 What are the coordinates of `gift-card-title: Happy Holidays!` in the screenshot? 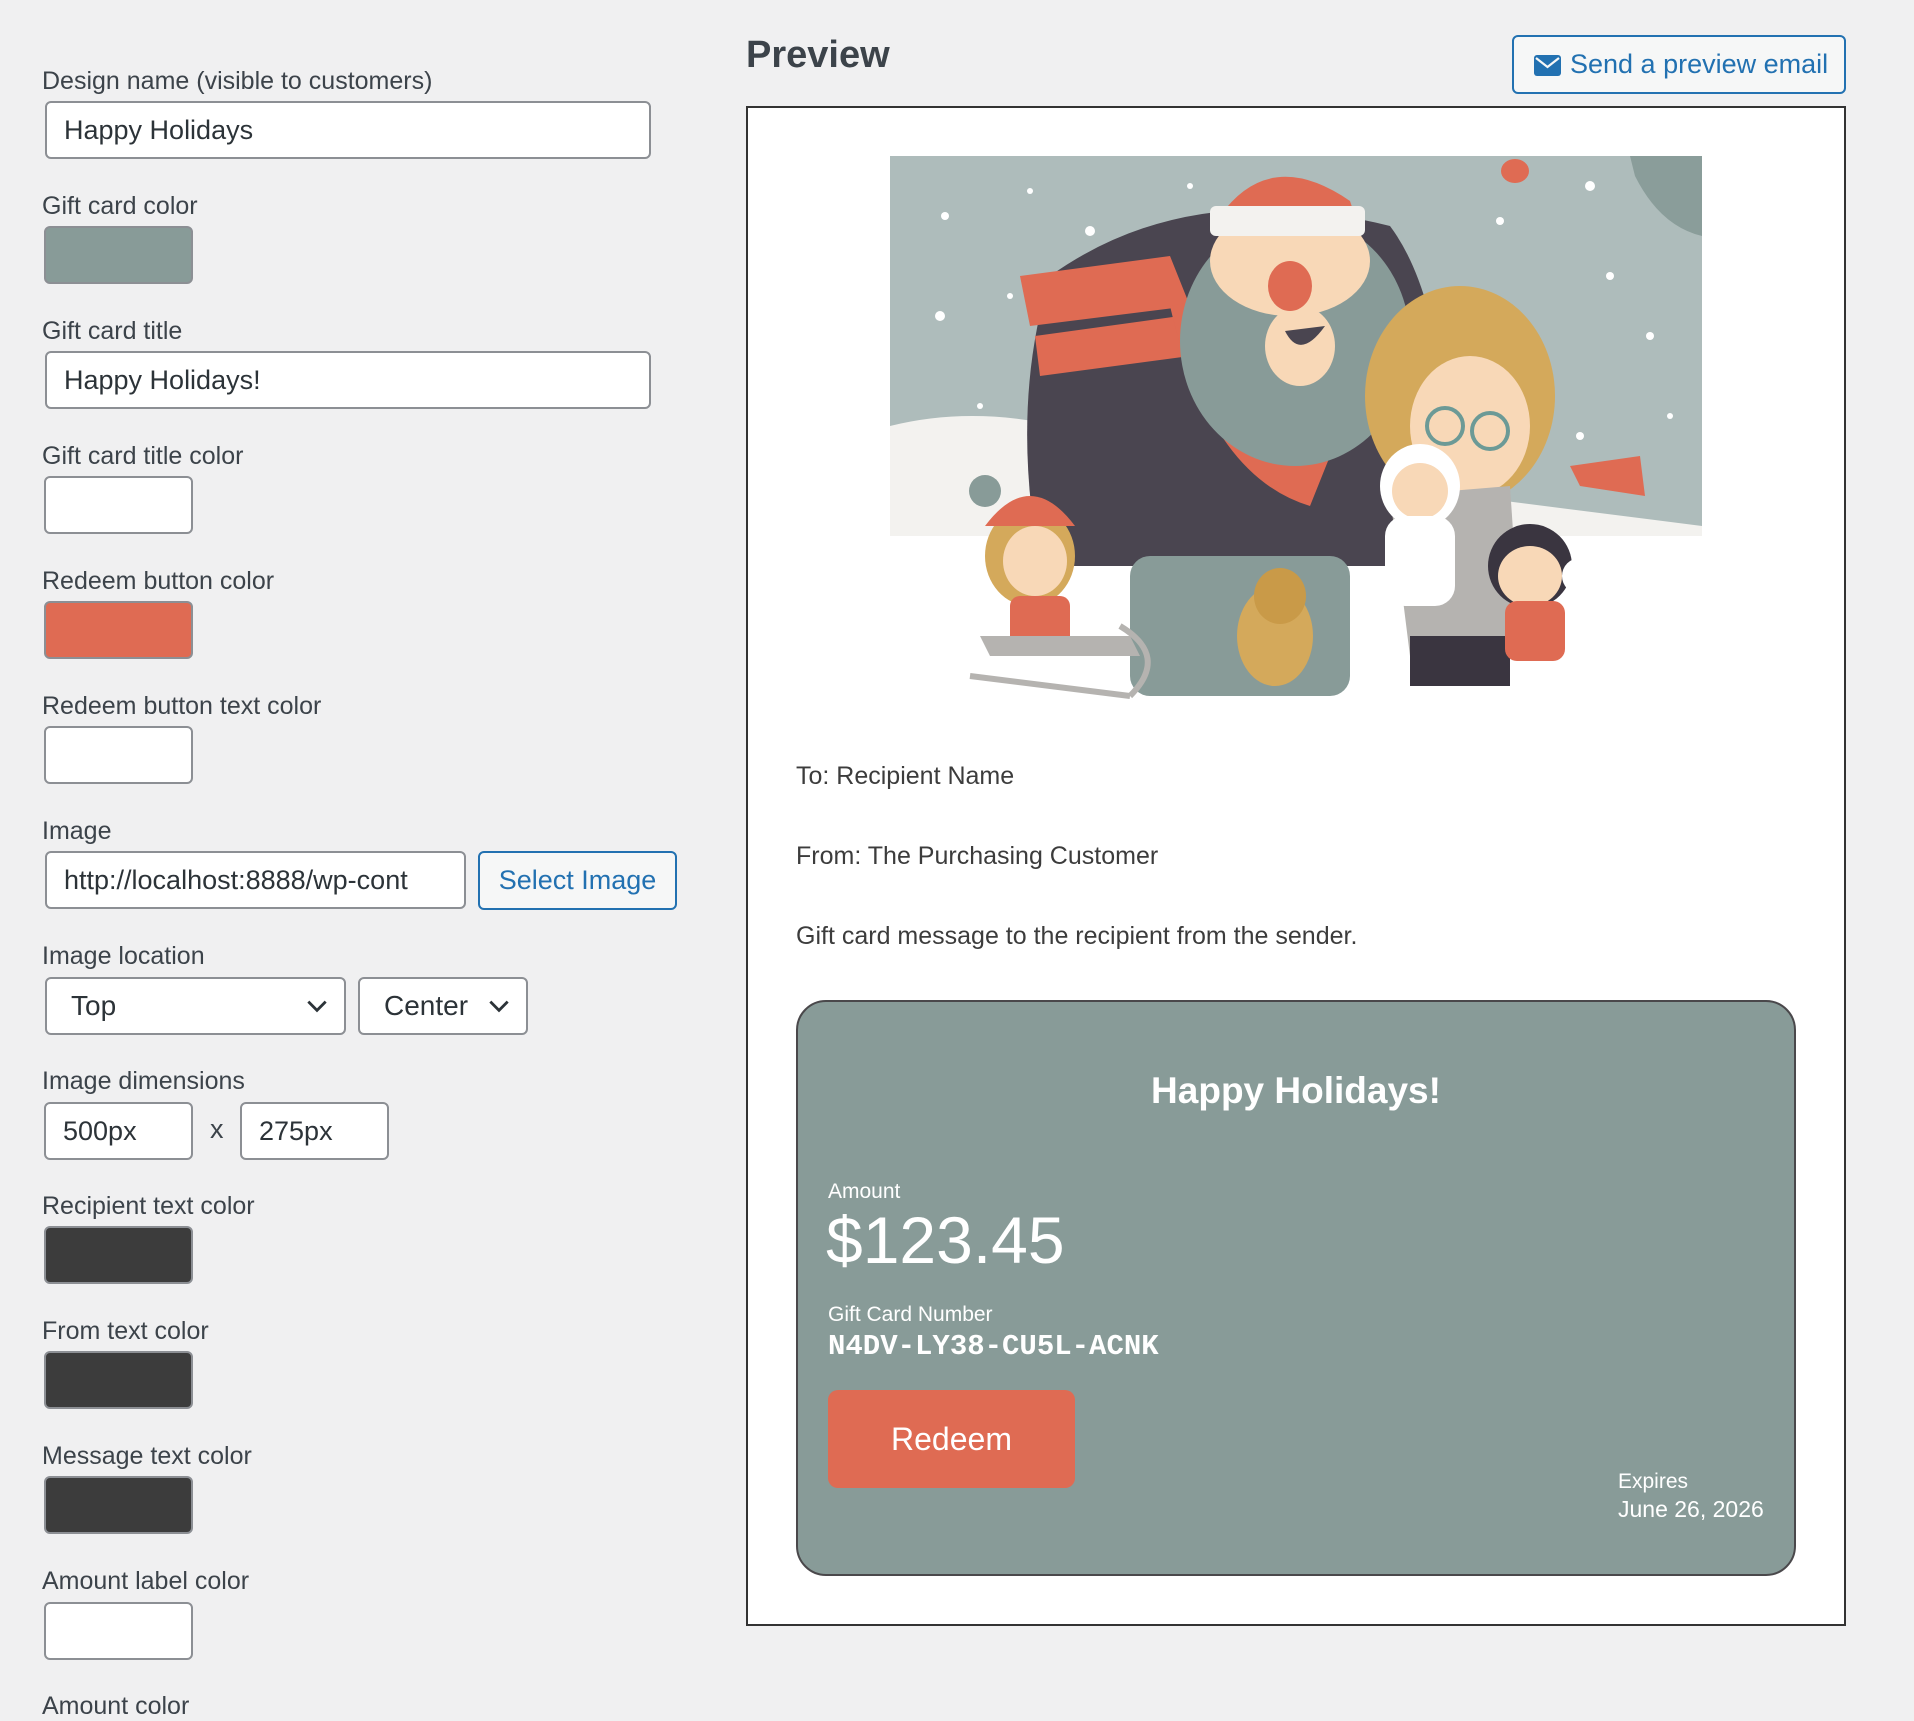 It's located at (1296, 1090).